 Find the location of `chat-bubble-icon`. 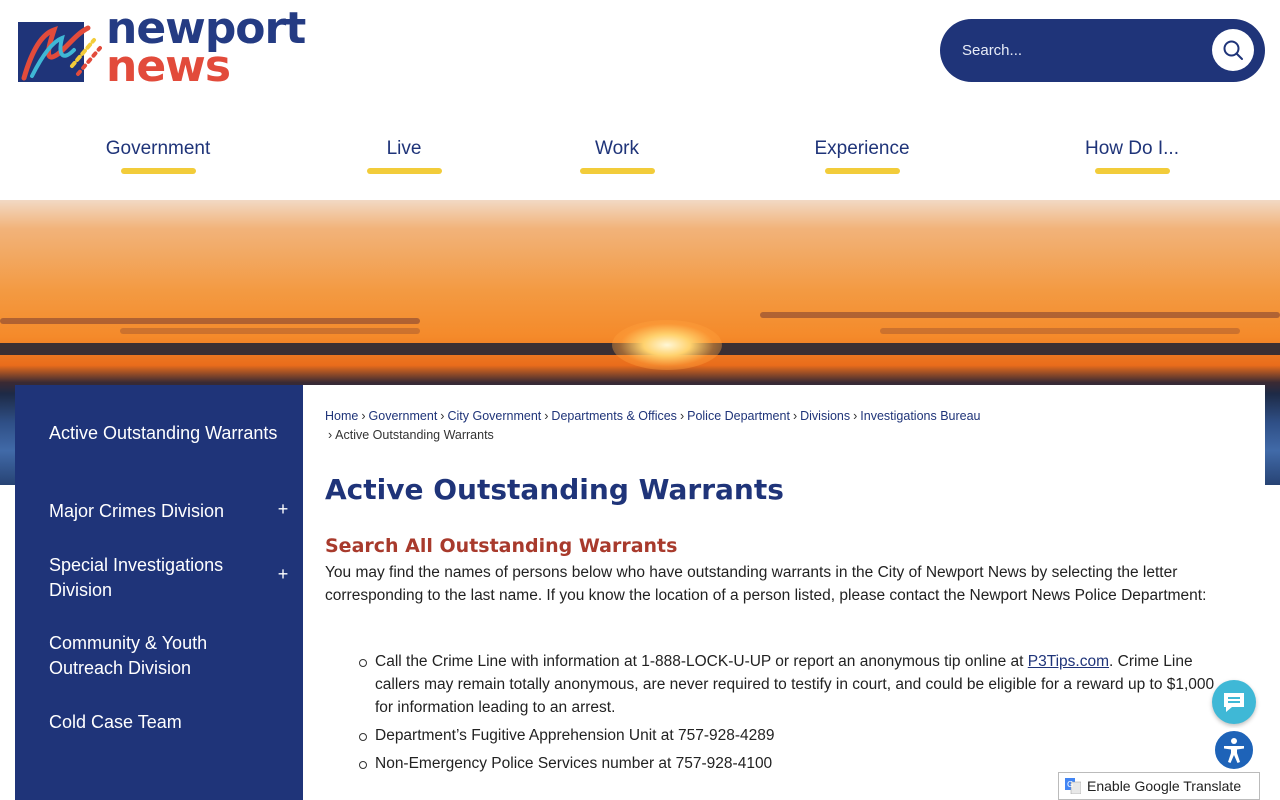

chat-bubble-icon is located at coordinates (1234, 702).